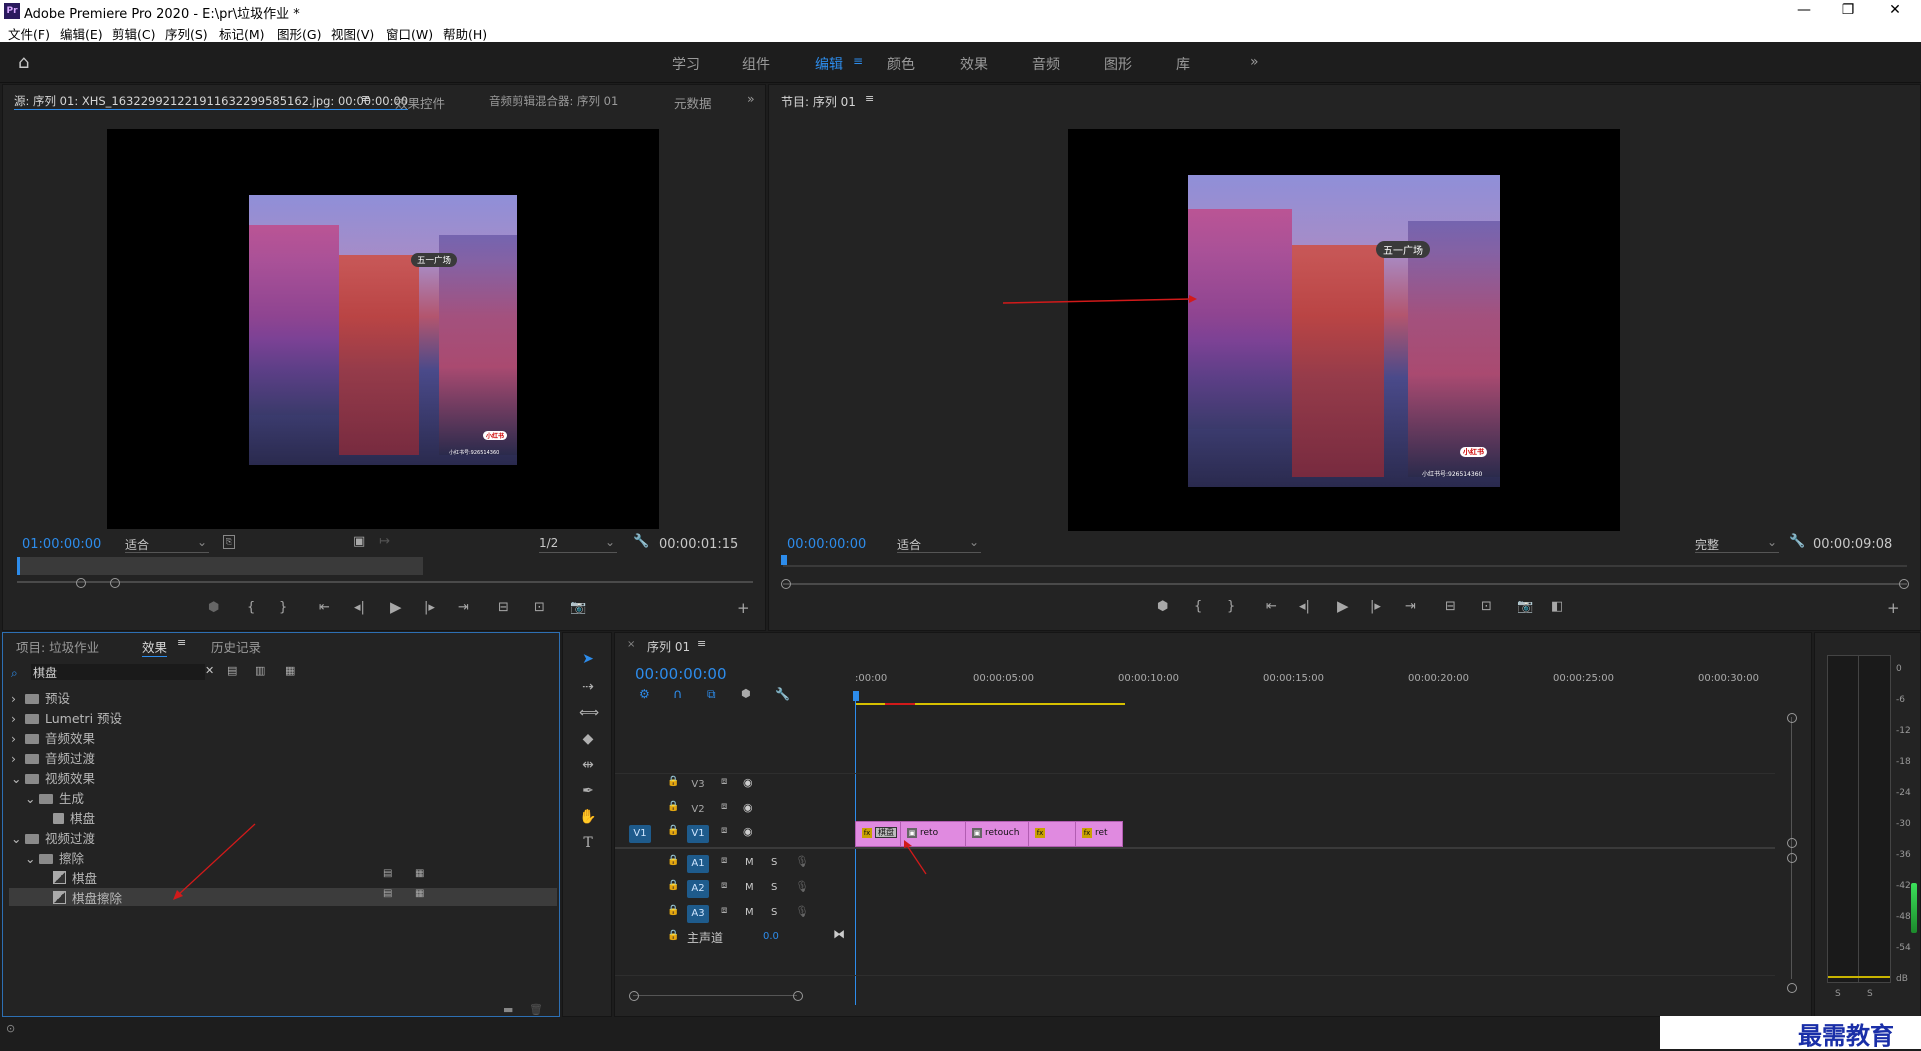 Image resolution: width=1921 pixels, height=1051 pixels. I want to click on clear-search-icon: ✕, so click(209, 670).